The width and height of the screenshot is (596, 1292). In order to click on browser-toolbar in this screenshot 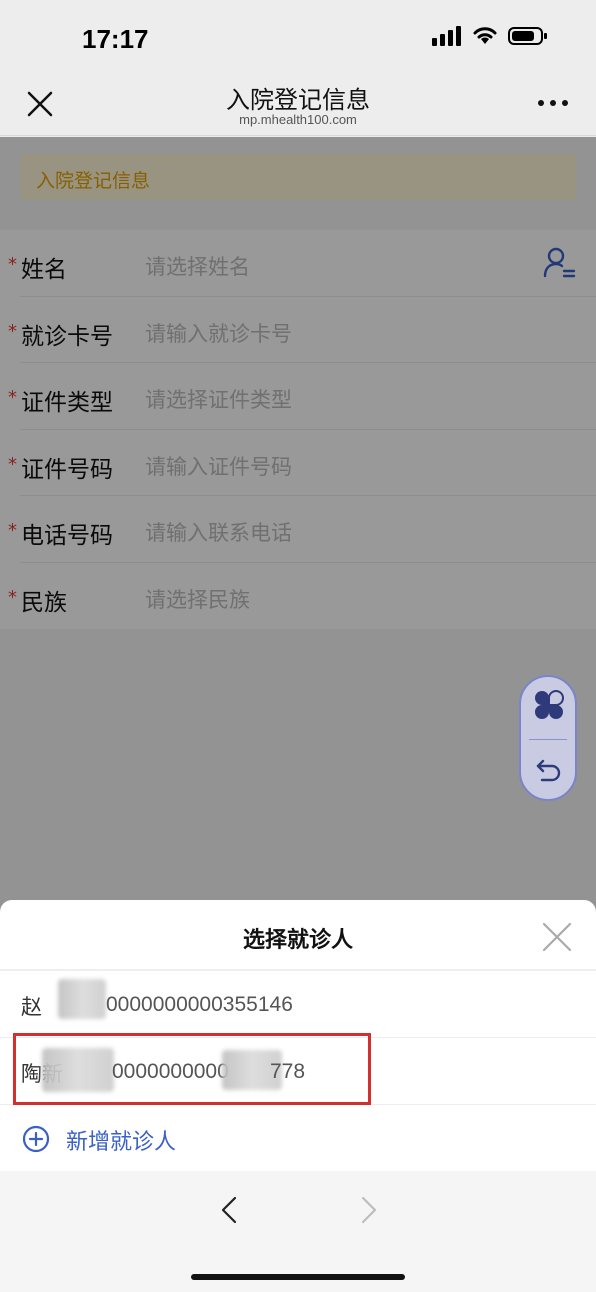, I will do `click(298, 1231)`.